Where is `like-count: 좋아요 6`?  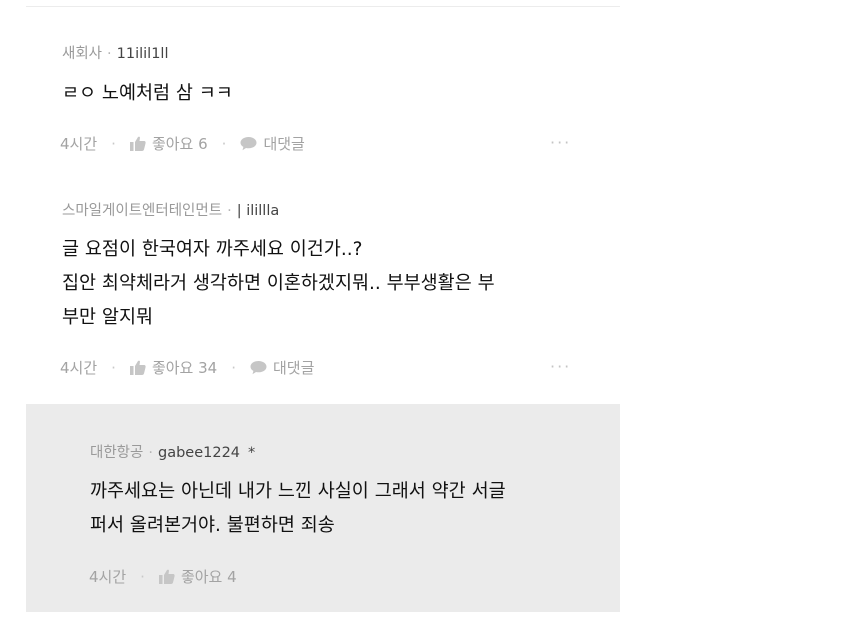
like-count: 좋아요 6 is located at coordinates (179, 144).